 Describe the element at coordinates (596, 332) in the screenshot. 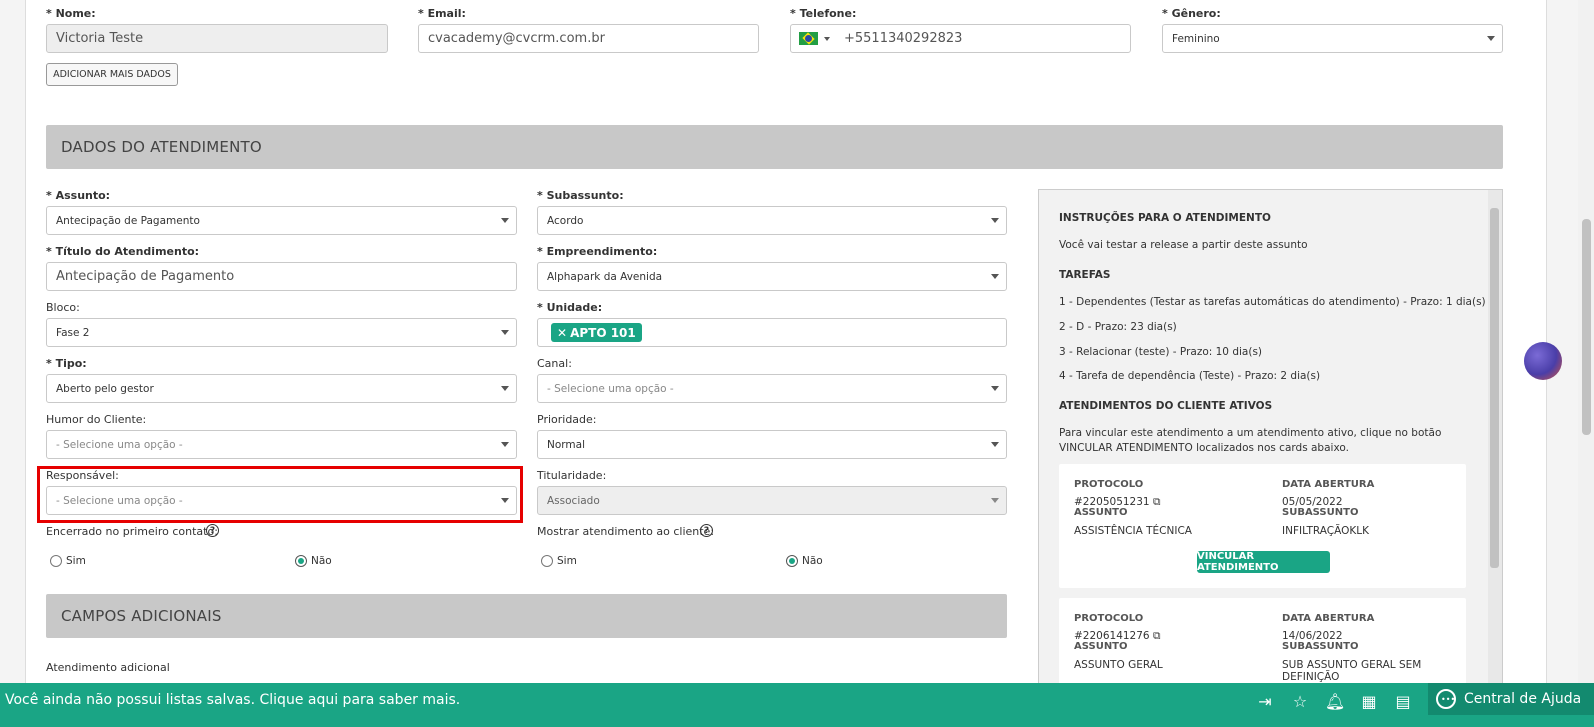

I see `unidade-tag: ✕ APTO 101` at that location.